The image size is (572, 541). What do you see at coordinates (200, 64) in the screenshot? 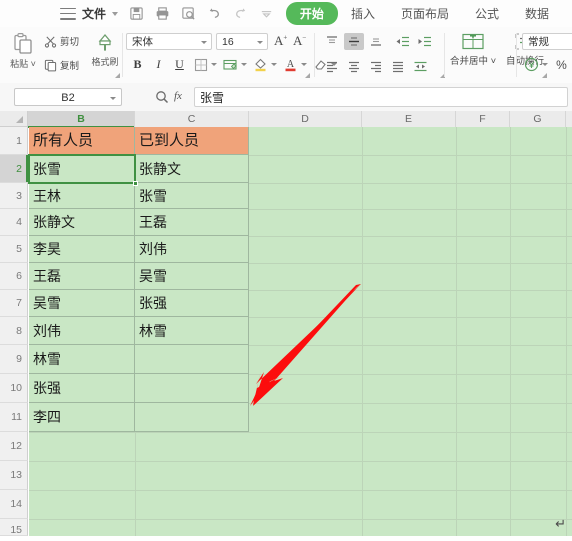
I see `borders-icon` at bounding box center [200, 64].